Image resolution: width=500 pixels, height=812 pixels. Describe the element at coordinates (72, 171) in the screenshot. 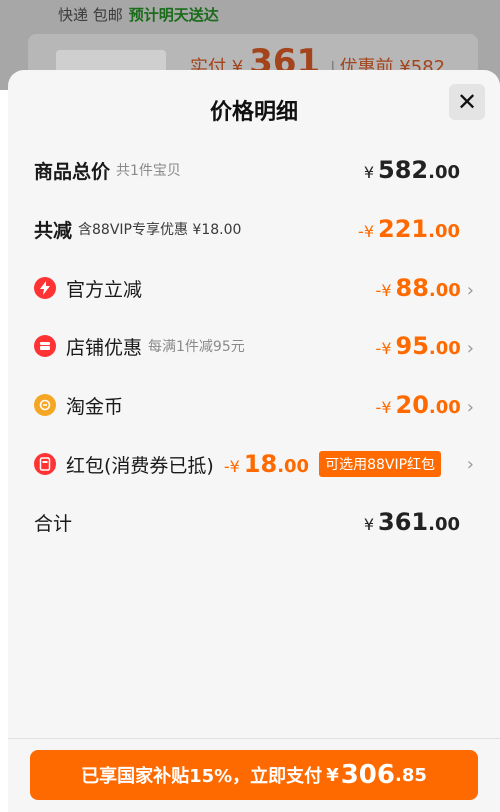

I see `total-price-label: 商品总价` at that location.